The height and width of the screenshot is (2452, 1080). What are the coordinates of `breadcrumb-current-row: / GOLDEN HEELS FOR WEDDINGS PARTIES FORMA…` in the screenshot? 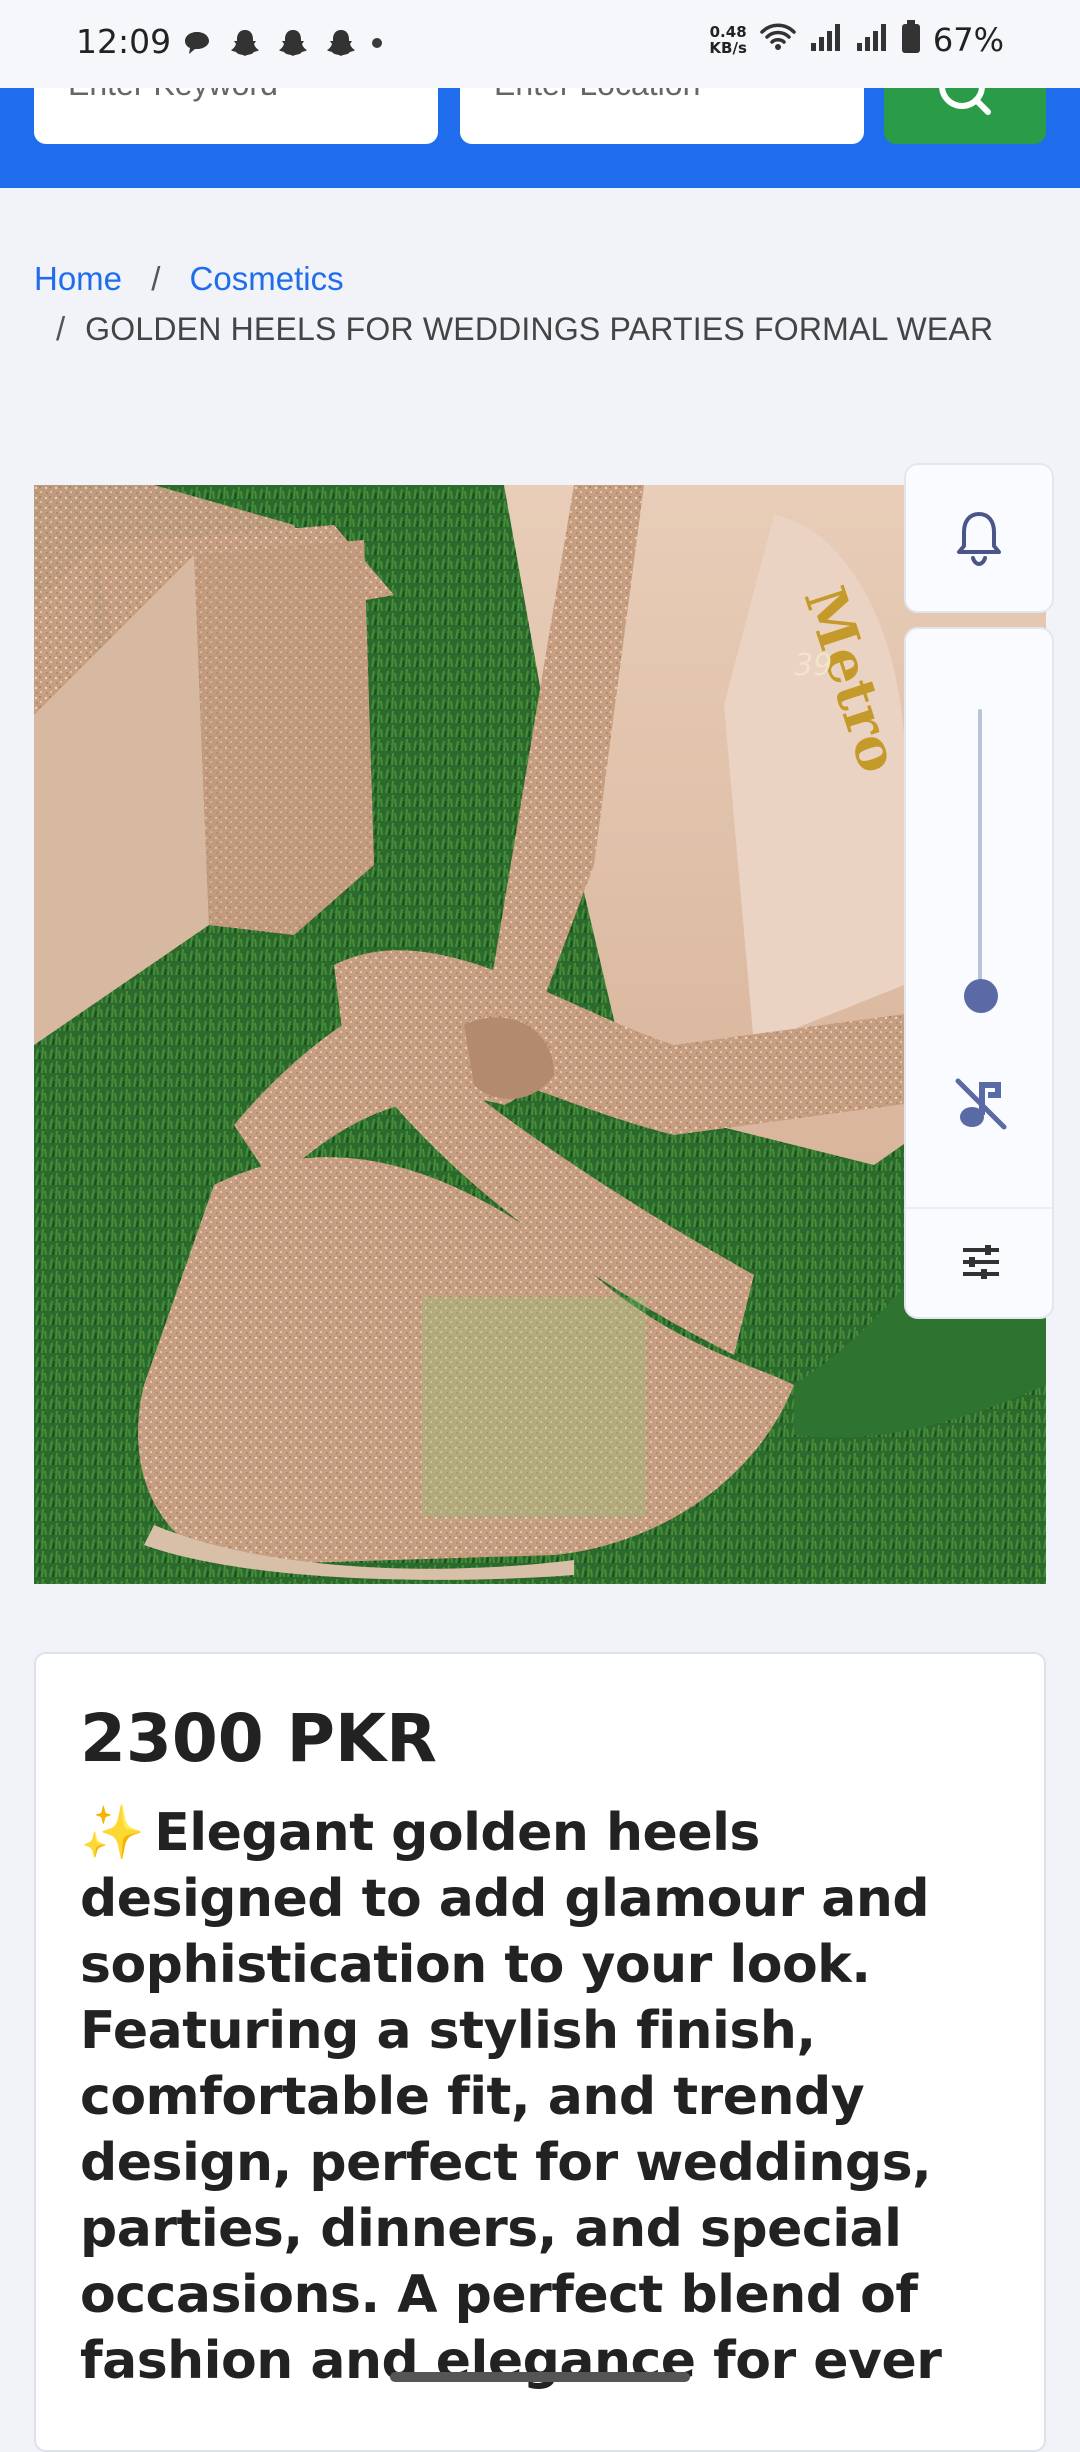 It's located at (539, 329).